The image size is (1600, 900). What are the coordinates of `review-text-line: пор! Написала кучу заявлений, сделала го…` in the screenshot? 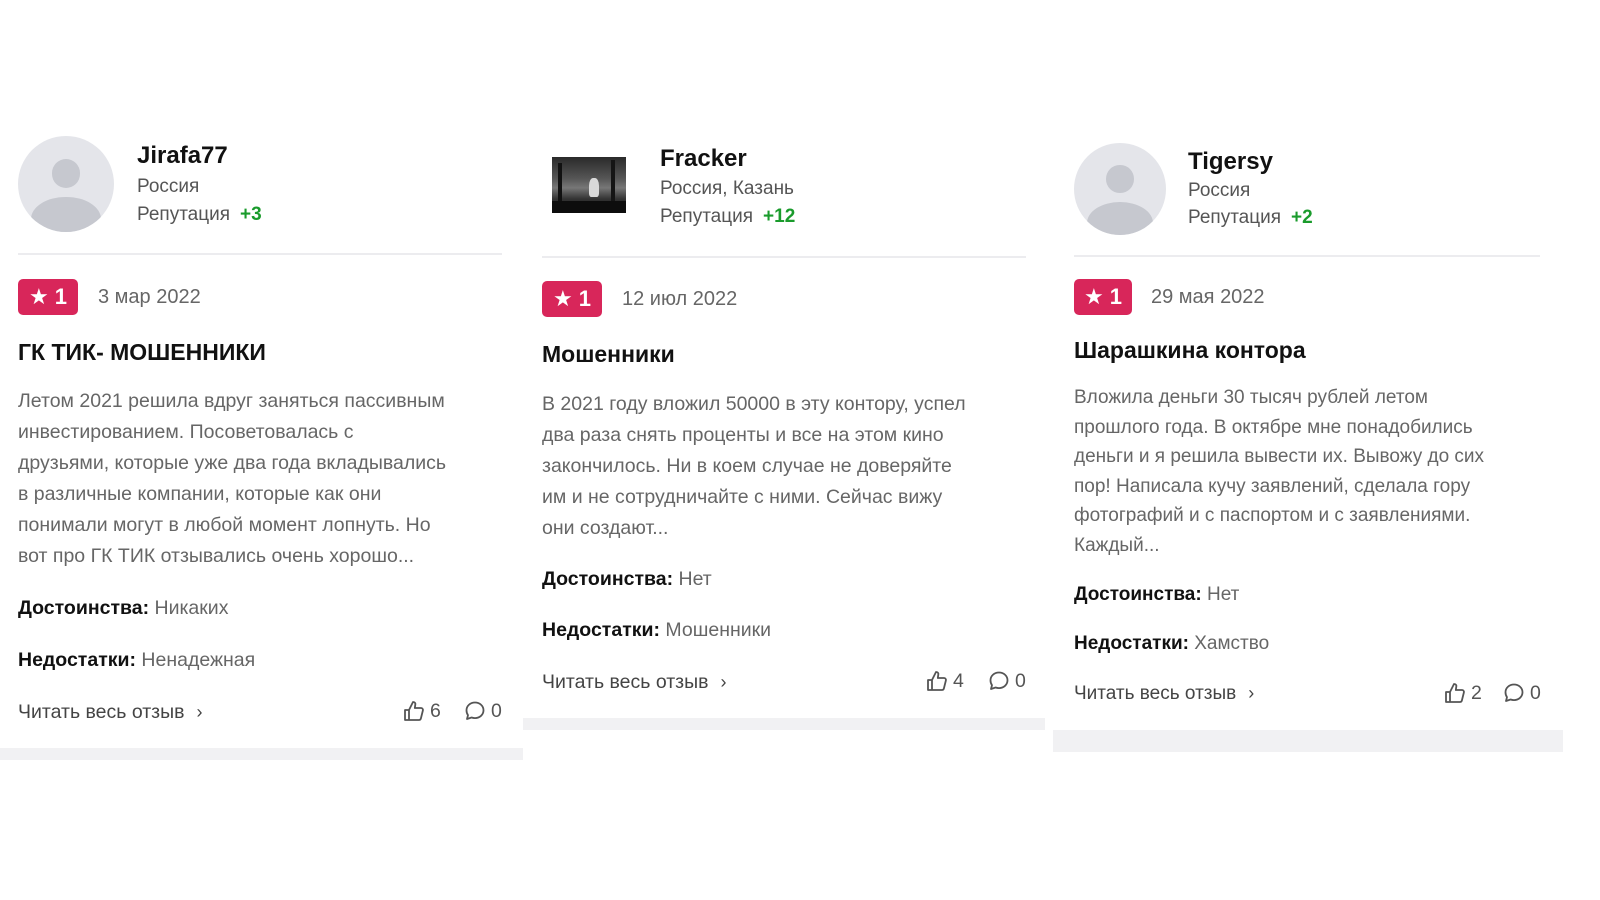 It's located at (1272, 486).